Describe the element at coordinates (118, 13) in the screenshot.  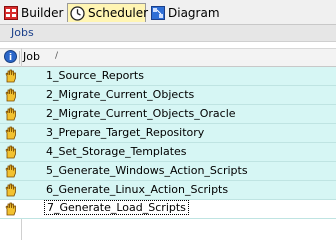
I see `tab-scheduler-label: Scheduler` at that location.